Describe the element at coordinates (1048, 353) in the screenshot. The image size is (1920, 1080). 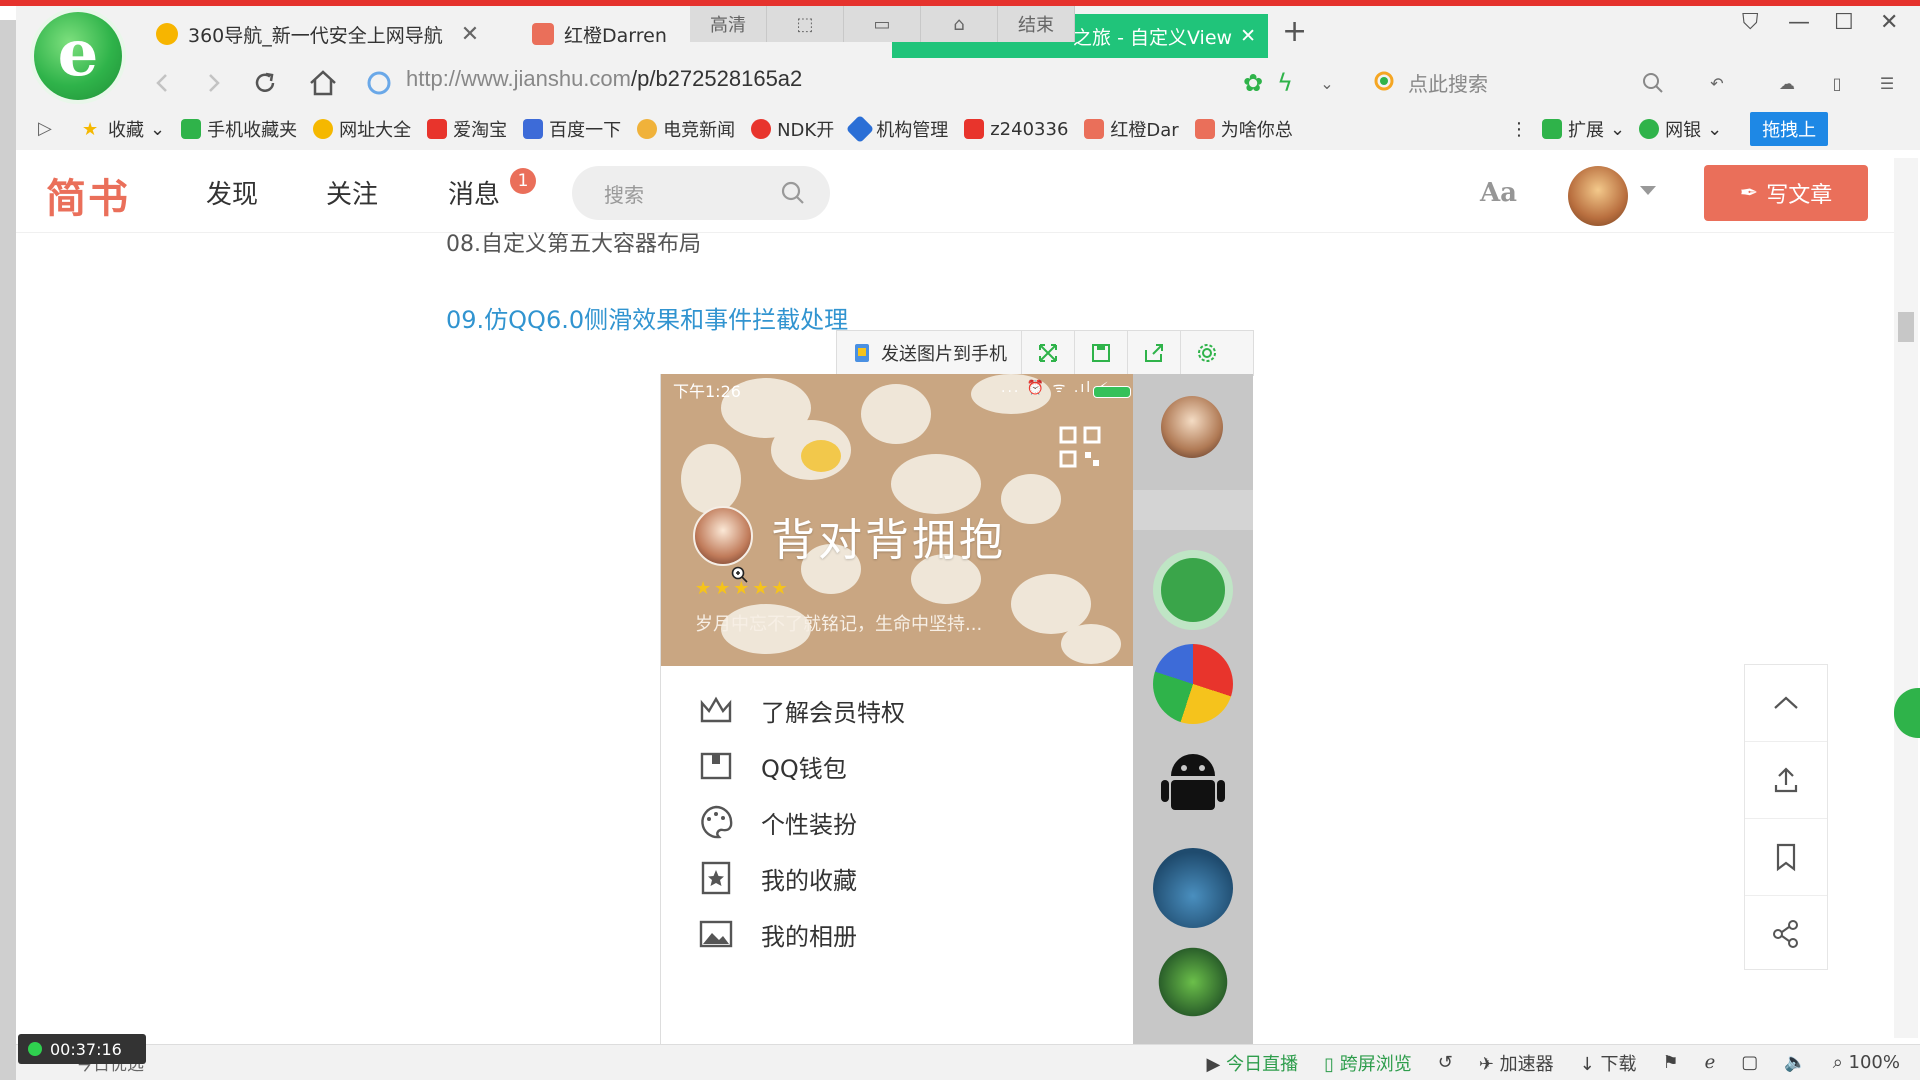
I see `fullscreen-icon` at that location.